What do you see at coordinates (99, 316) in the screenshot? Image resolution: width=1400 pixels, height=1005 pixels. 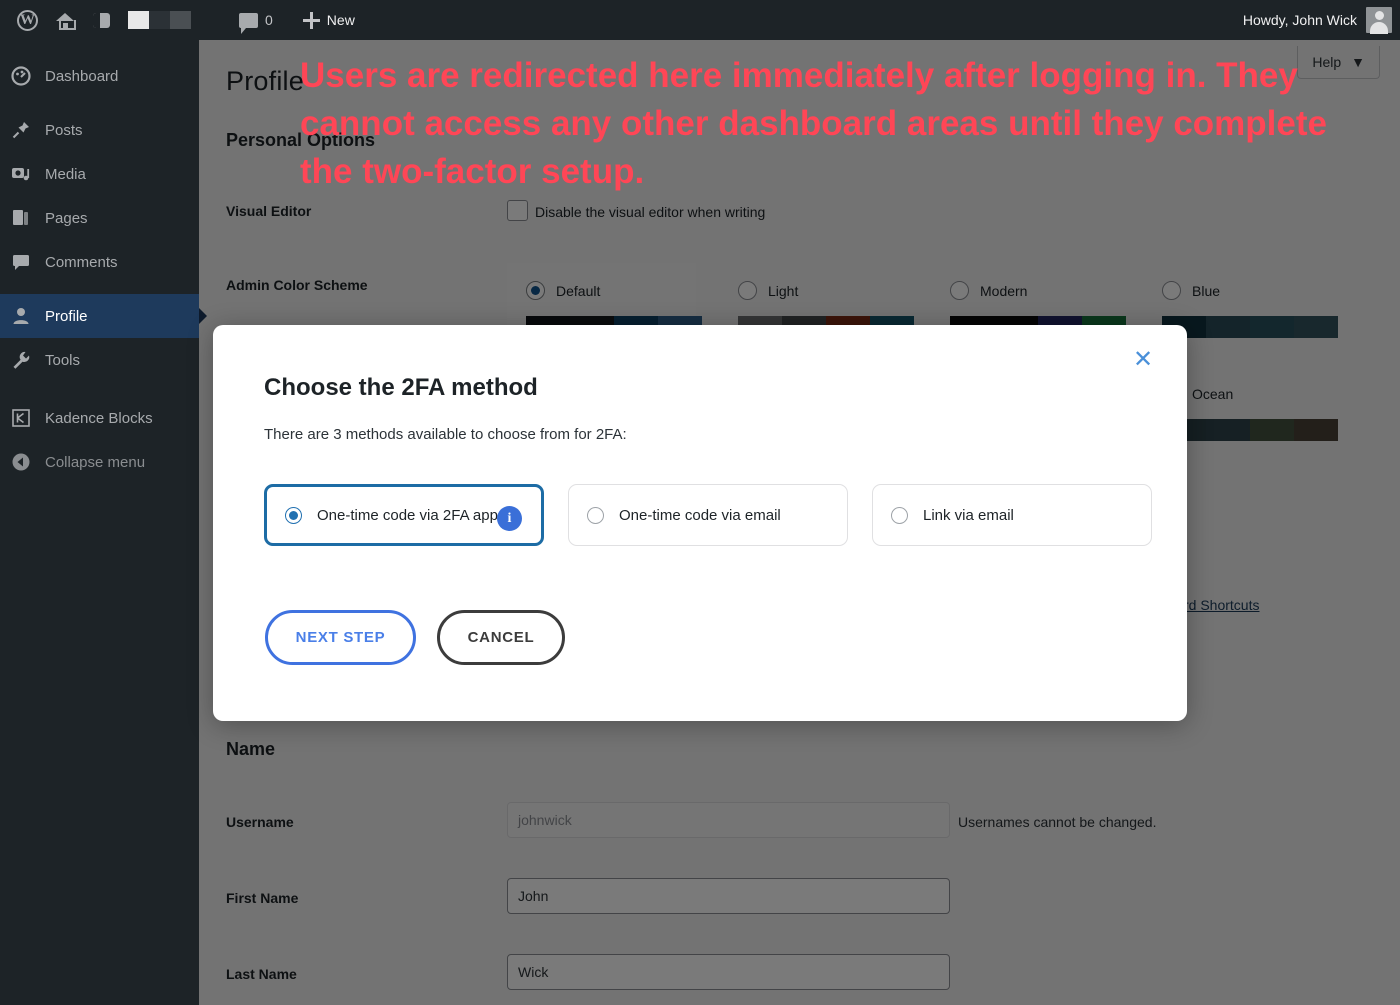 I see `sidebar-item-profile: Profile` at bounding box center [99, 316].